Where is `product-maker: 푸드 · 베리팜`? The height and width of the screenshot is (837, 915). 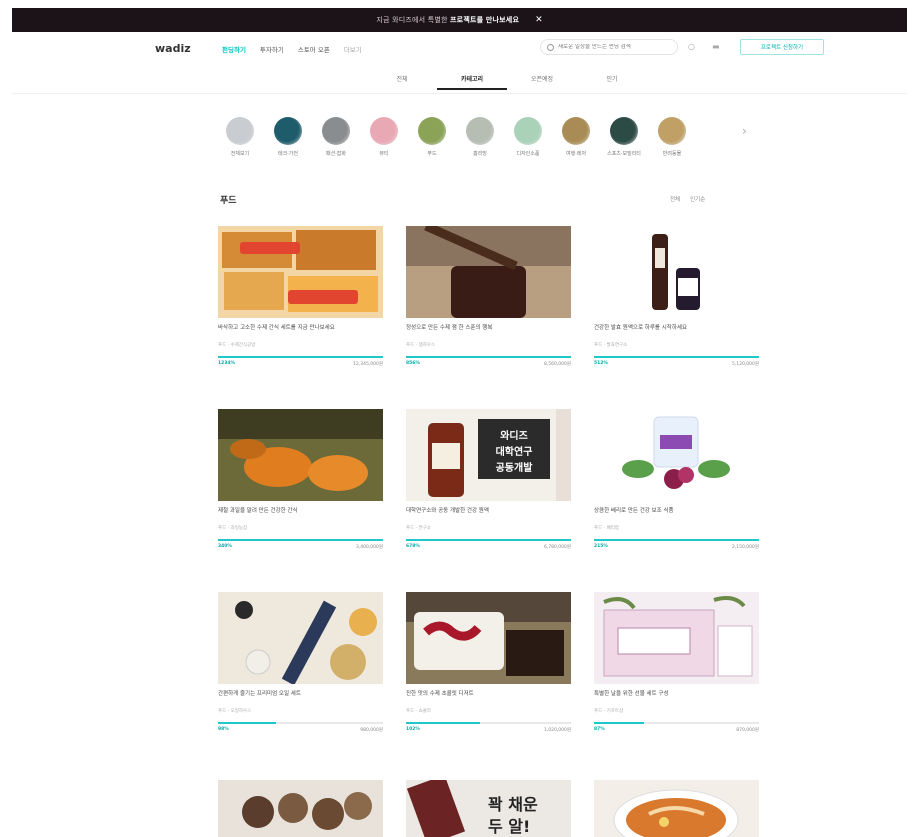
product-maker: 푸드 · 베리팜 is located at coordinates (606, 528).